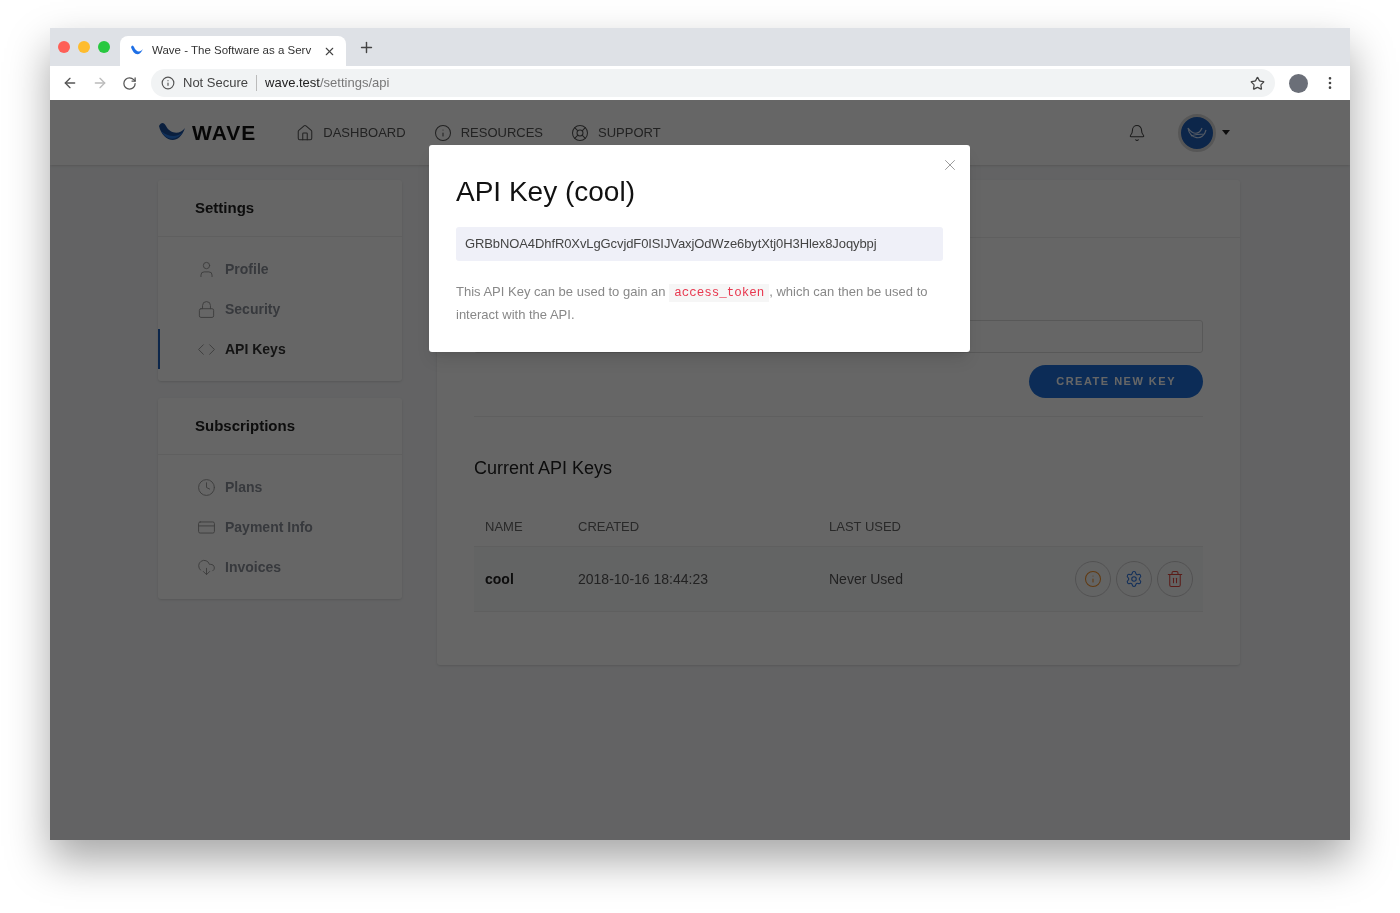 This screenshot has height=913, width=1400. What do you see at coordinates (616, 132) in the screenshot?
I see `nav-link: SUPPORT` at bounding box center [616, 132].